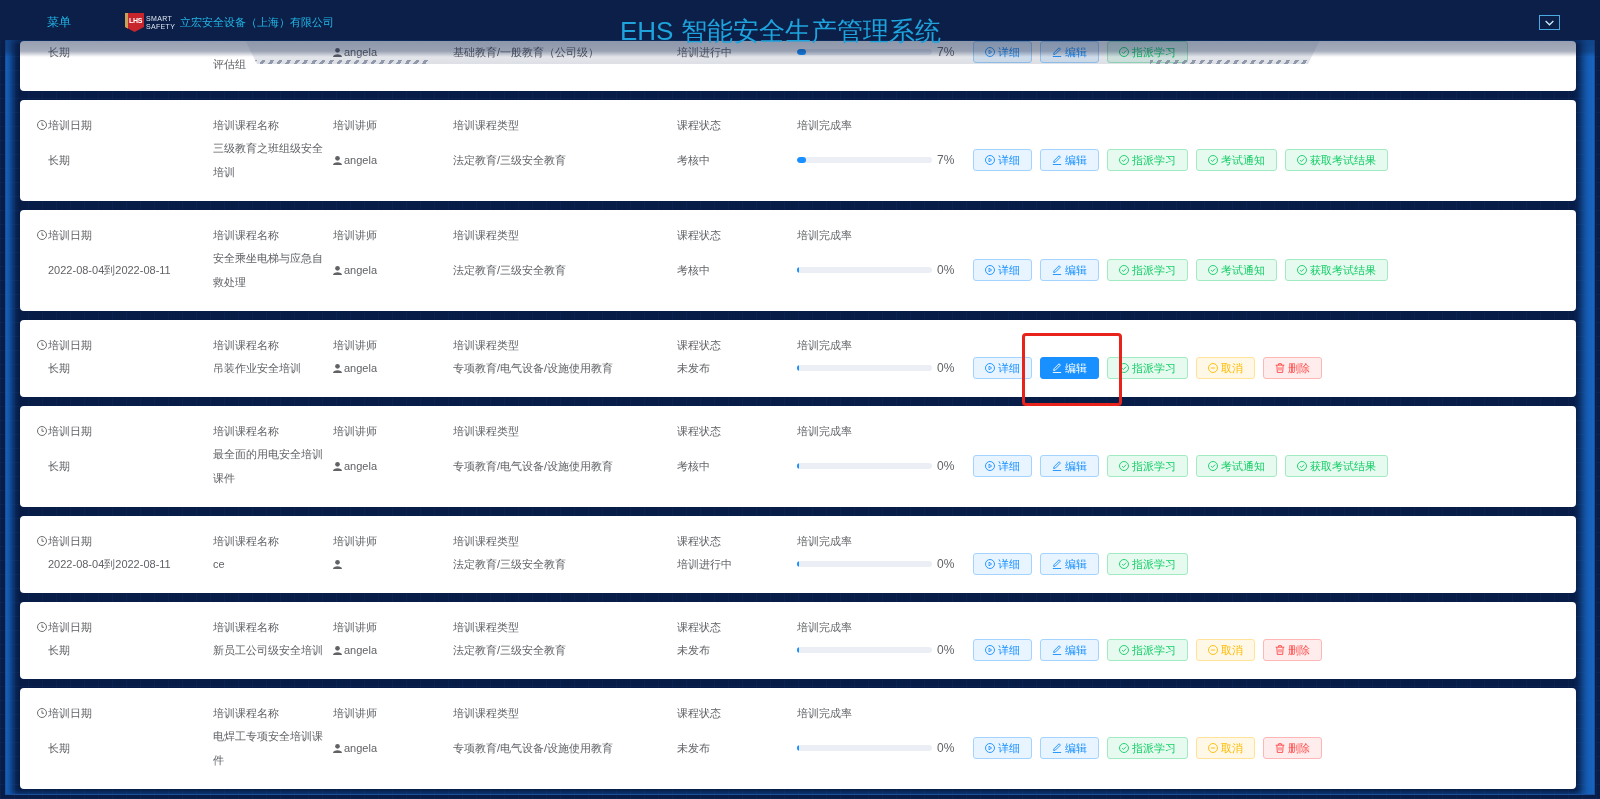 This screenshot has width=1600, height=799. I want to click on minus-circle-icon, so click(1213, 650).